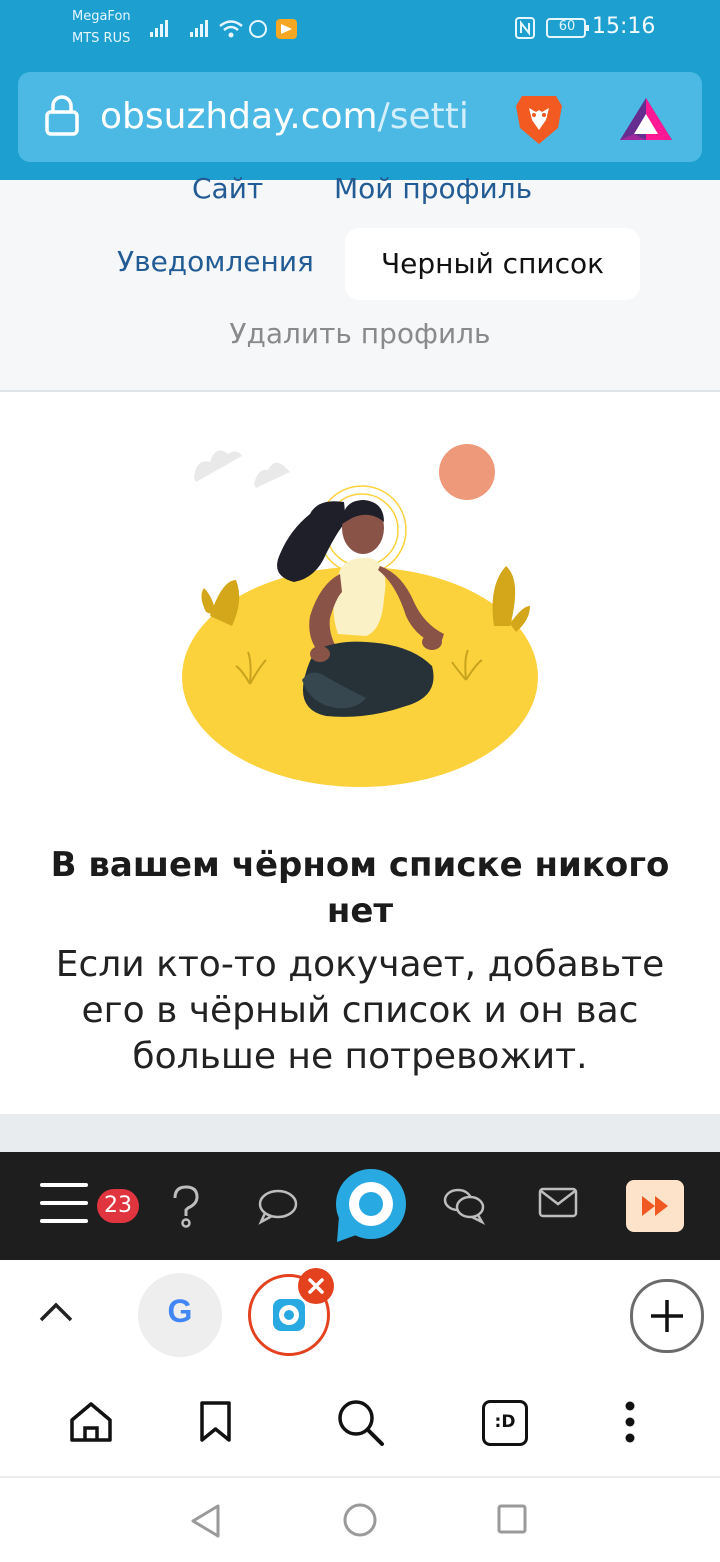  Describe the element at coordinates (101, 38) in the screenshot. I see `carrier-2: MTS RUS` at that location.